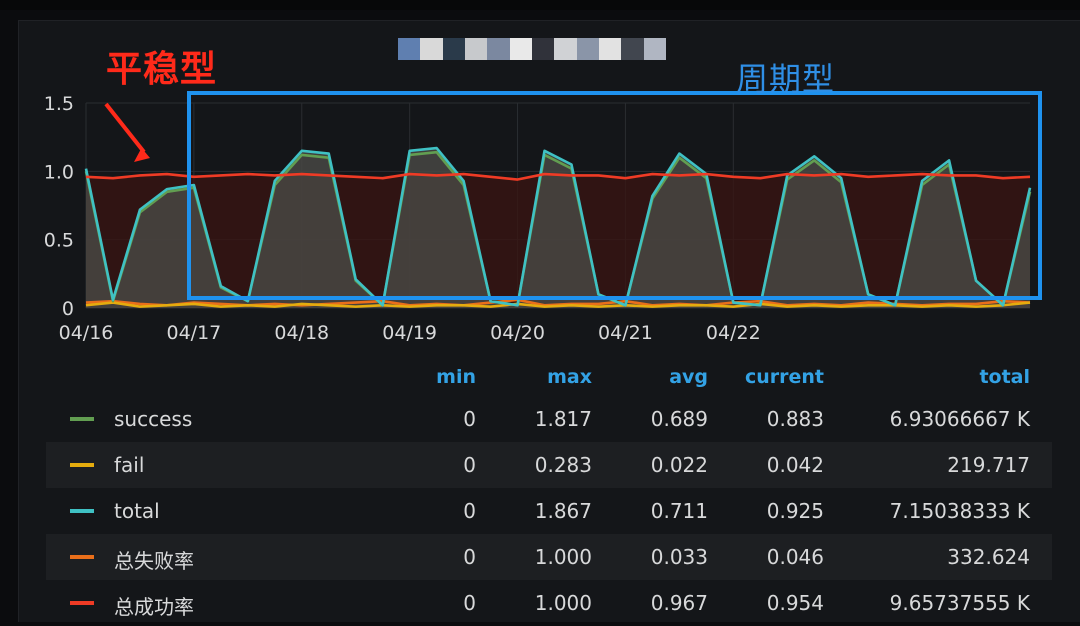  I want to click on y-tick-label: 0.5, so click(59, 241).